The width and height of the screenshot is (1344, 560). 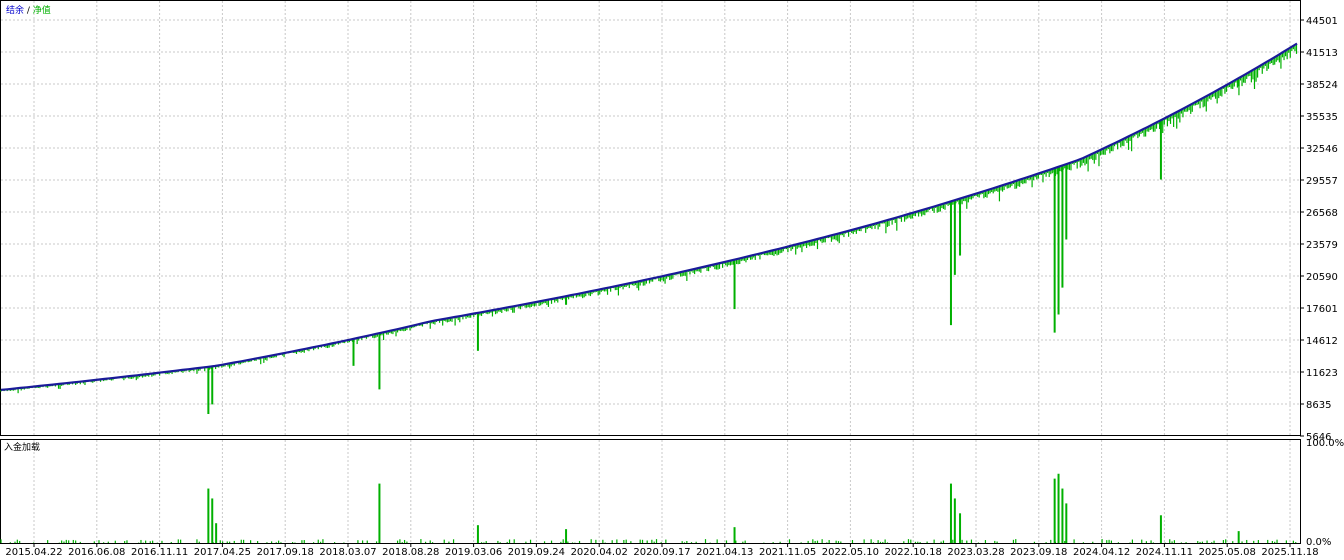 I want to click on x-tick-label: 2025.05.08, so click(x=1227, y=552).